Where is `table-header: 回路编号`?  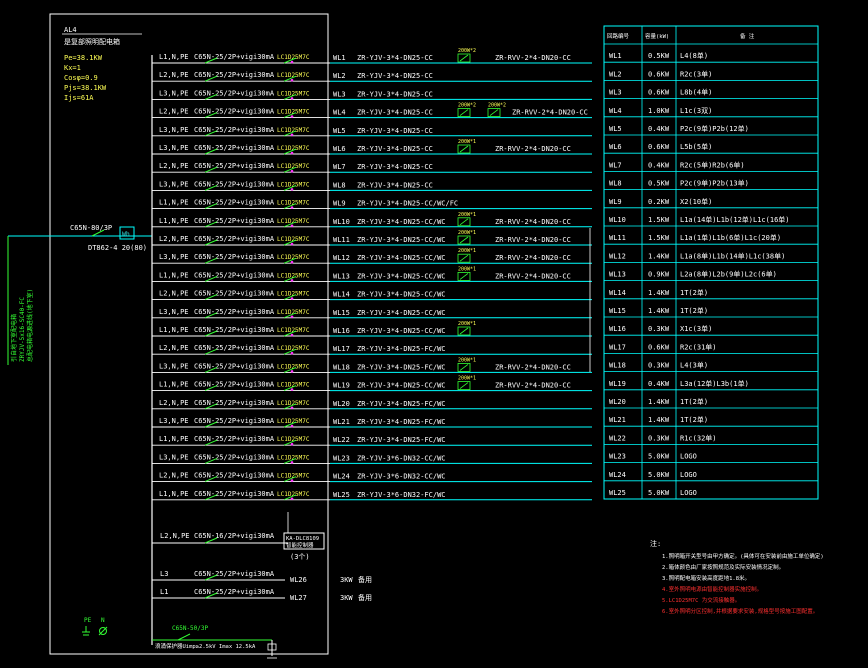 table-header: 回路编号 is located at coordinates (618, 36).